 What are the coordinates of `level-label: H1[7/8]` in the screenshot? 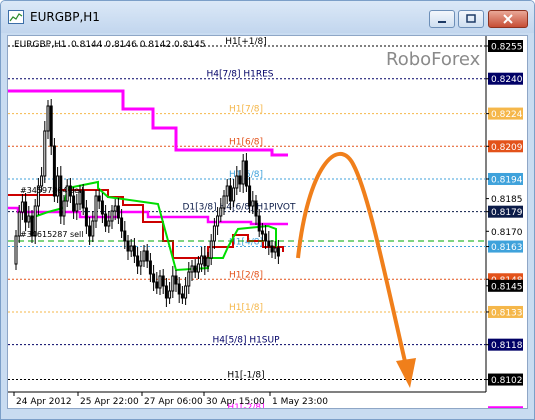 It's located at (246, 110).